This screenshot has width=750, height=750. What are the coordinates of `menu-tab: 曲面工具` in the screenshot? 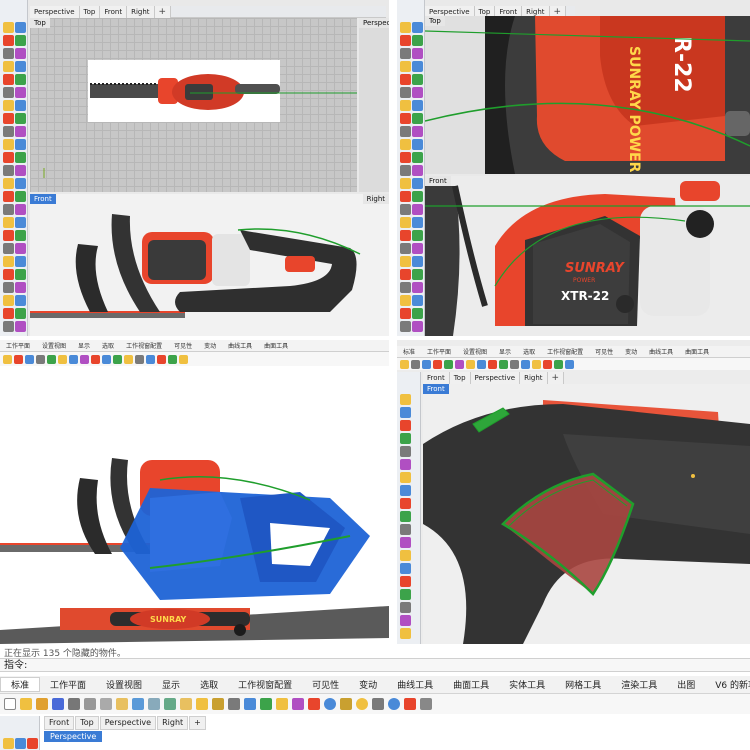 It's located at (471, 684).